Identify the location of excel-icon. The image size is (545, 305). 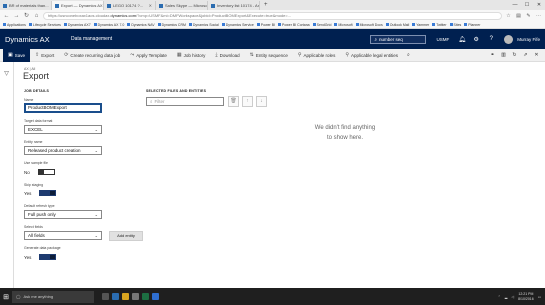
(145, 296).